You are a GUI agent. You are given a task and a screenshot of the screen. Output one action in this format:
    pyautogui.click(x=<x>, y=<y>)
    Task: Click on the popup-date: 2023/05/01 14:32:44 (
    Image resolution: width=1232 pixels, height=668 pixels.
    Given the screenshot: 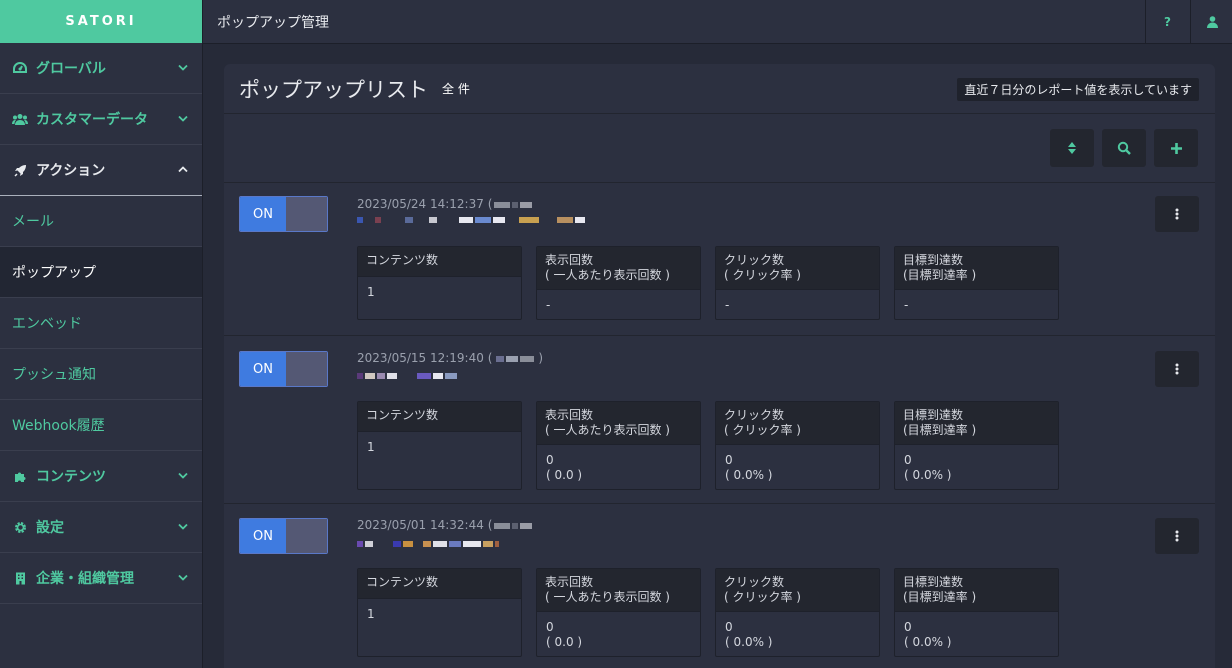 What is the action you would take?
    pyautogui.click(x=445, y=525)
    